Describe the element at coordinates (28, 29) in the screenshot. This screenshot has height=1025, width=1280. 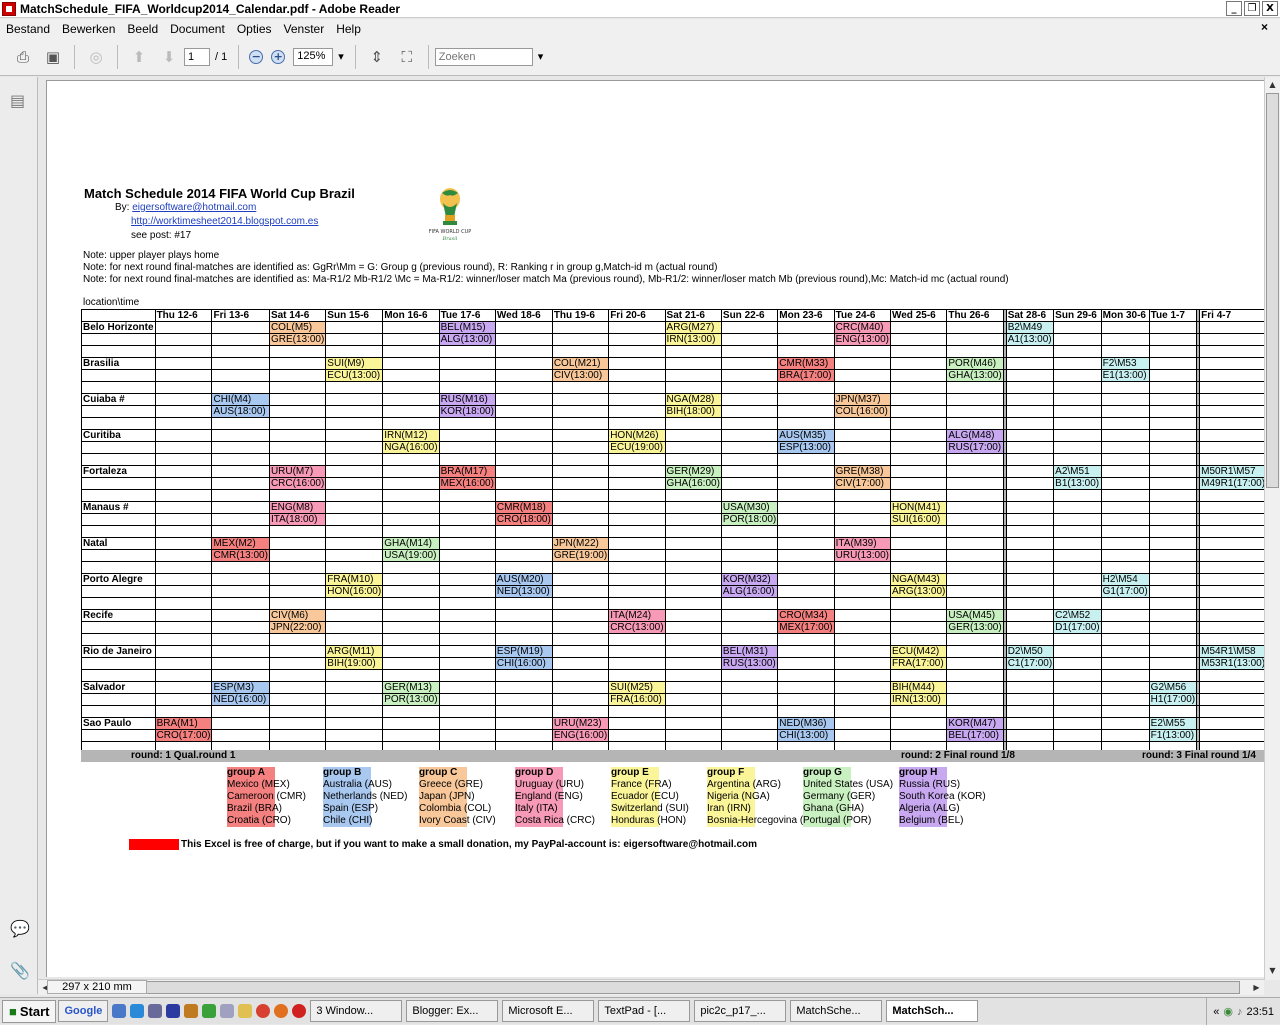
I see `menu-bestand: Bestand` at that location.